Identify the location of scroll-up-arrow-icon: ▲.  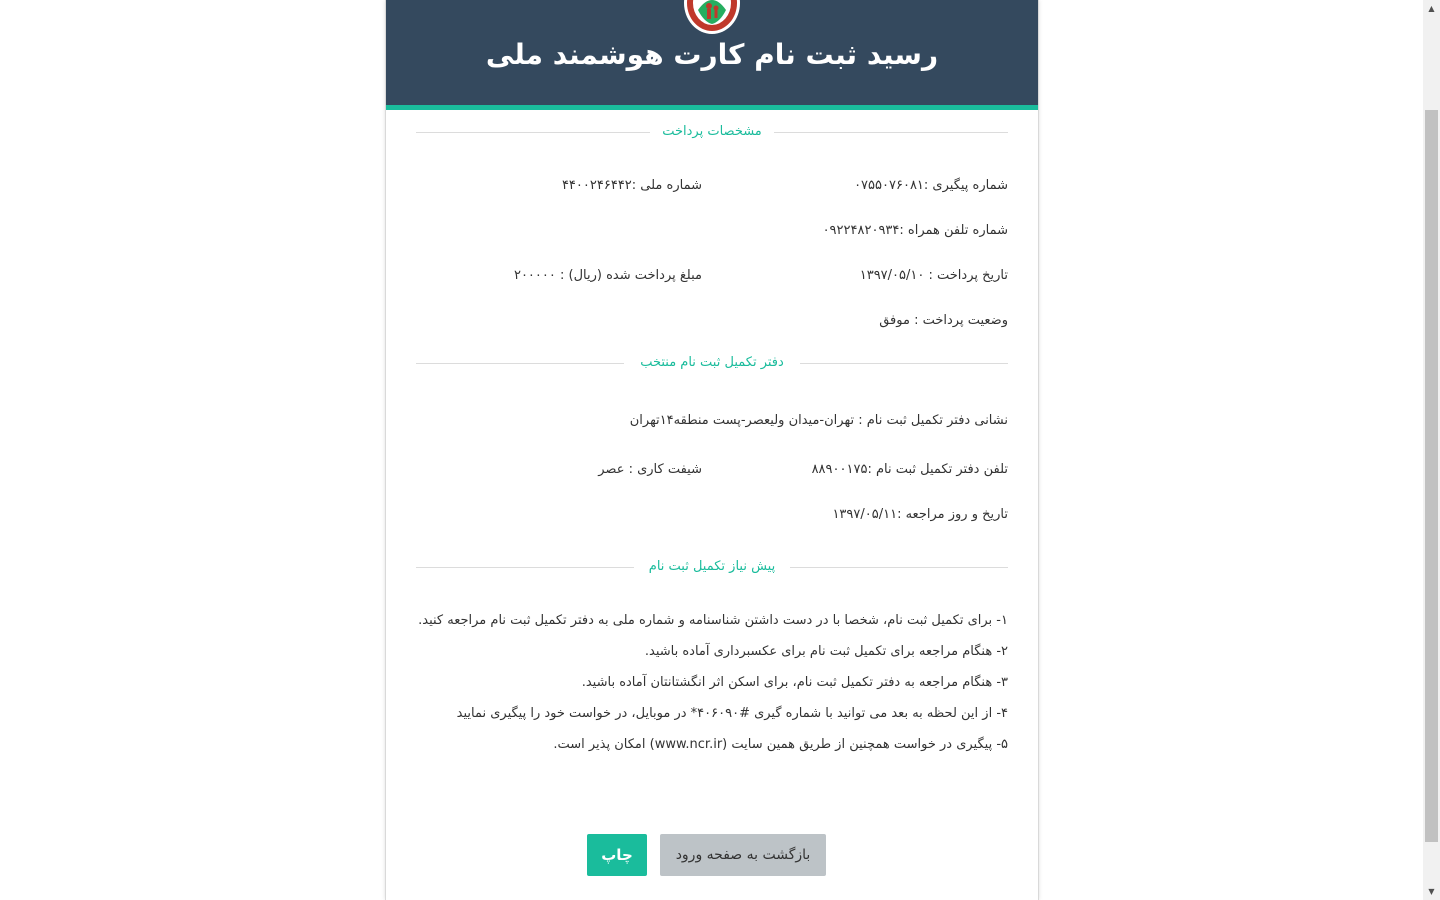
(1431, 8).